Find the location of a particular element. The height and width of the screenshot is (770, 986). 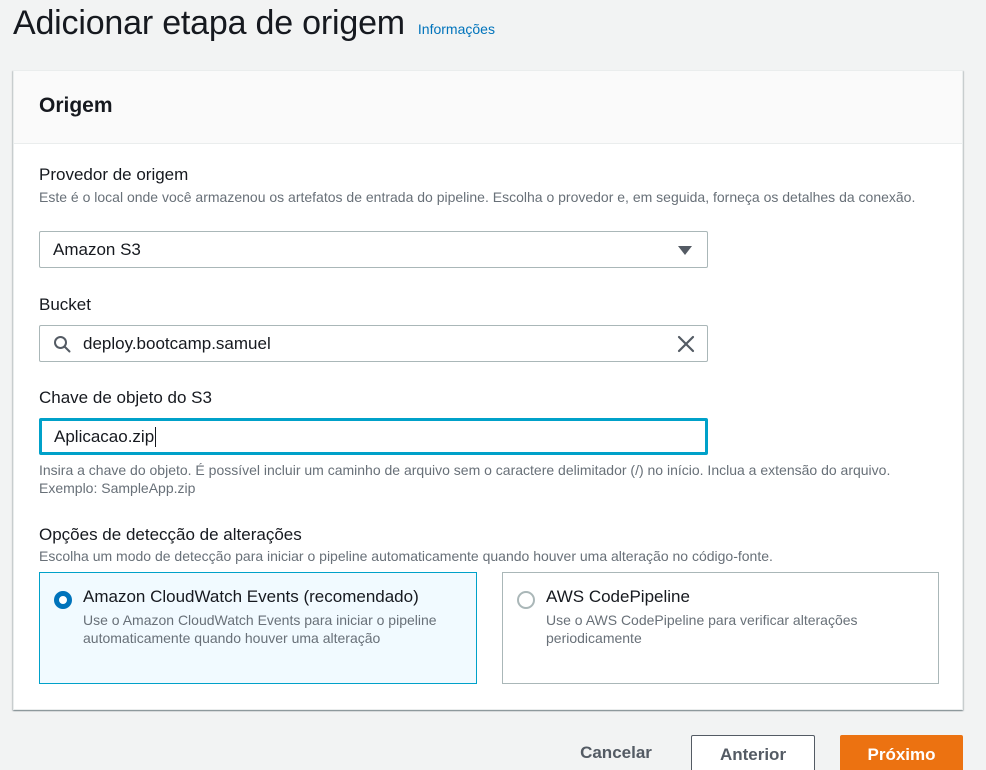

panel-header: Origem is located at coordinates (488, 107).